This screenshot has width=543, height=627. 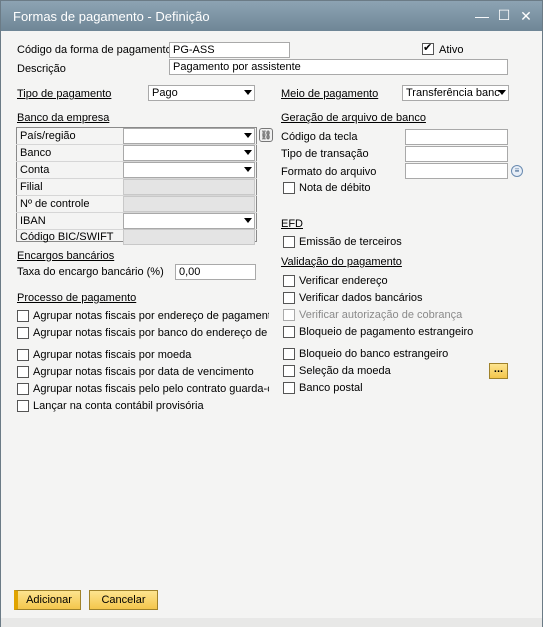 I want to click on verify-bank-data-checkbox, so click(x=289, y=298).